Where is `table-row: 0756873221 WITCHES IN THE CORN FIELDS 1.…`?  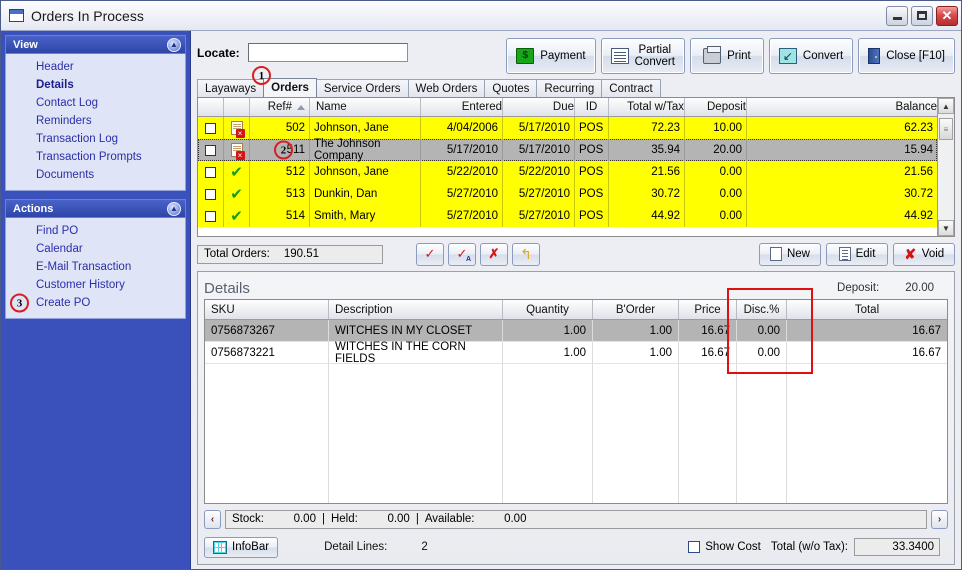 table-row: 0756873221 WITCHES IN THE CORN FIELDS 1.… is located at coordinates (576, 353).